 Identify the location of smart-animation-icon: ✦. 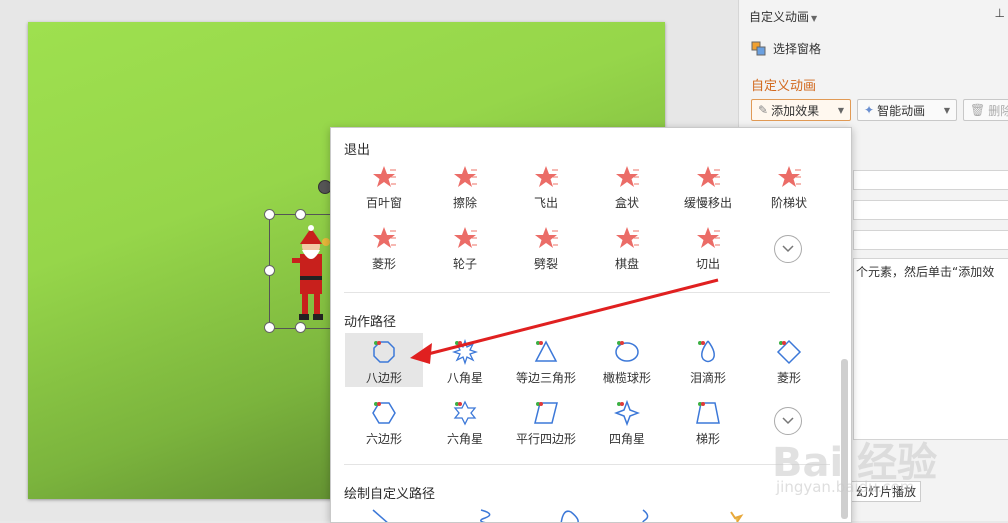
(869, 110).